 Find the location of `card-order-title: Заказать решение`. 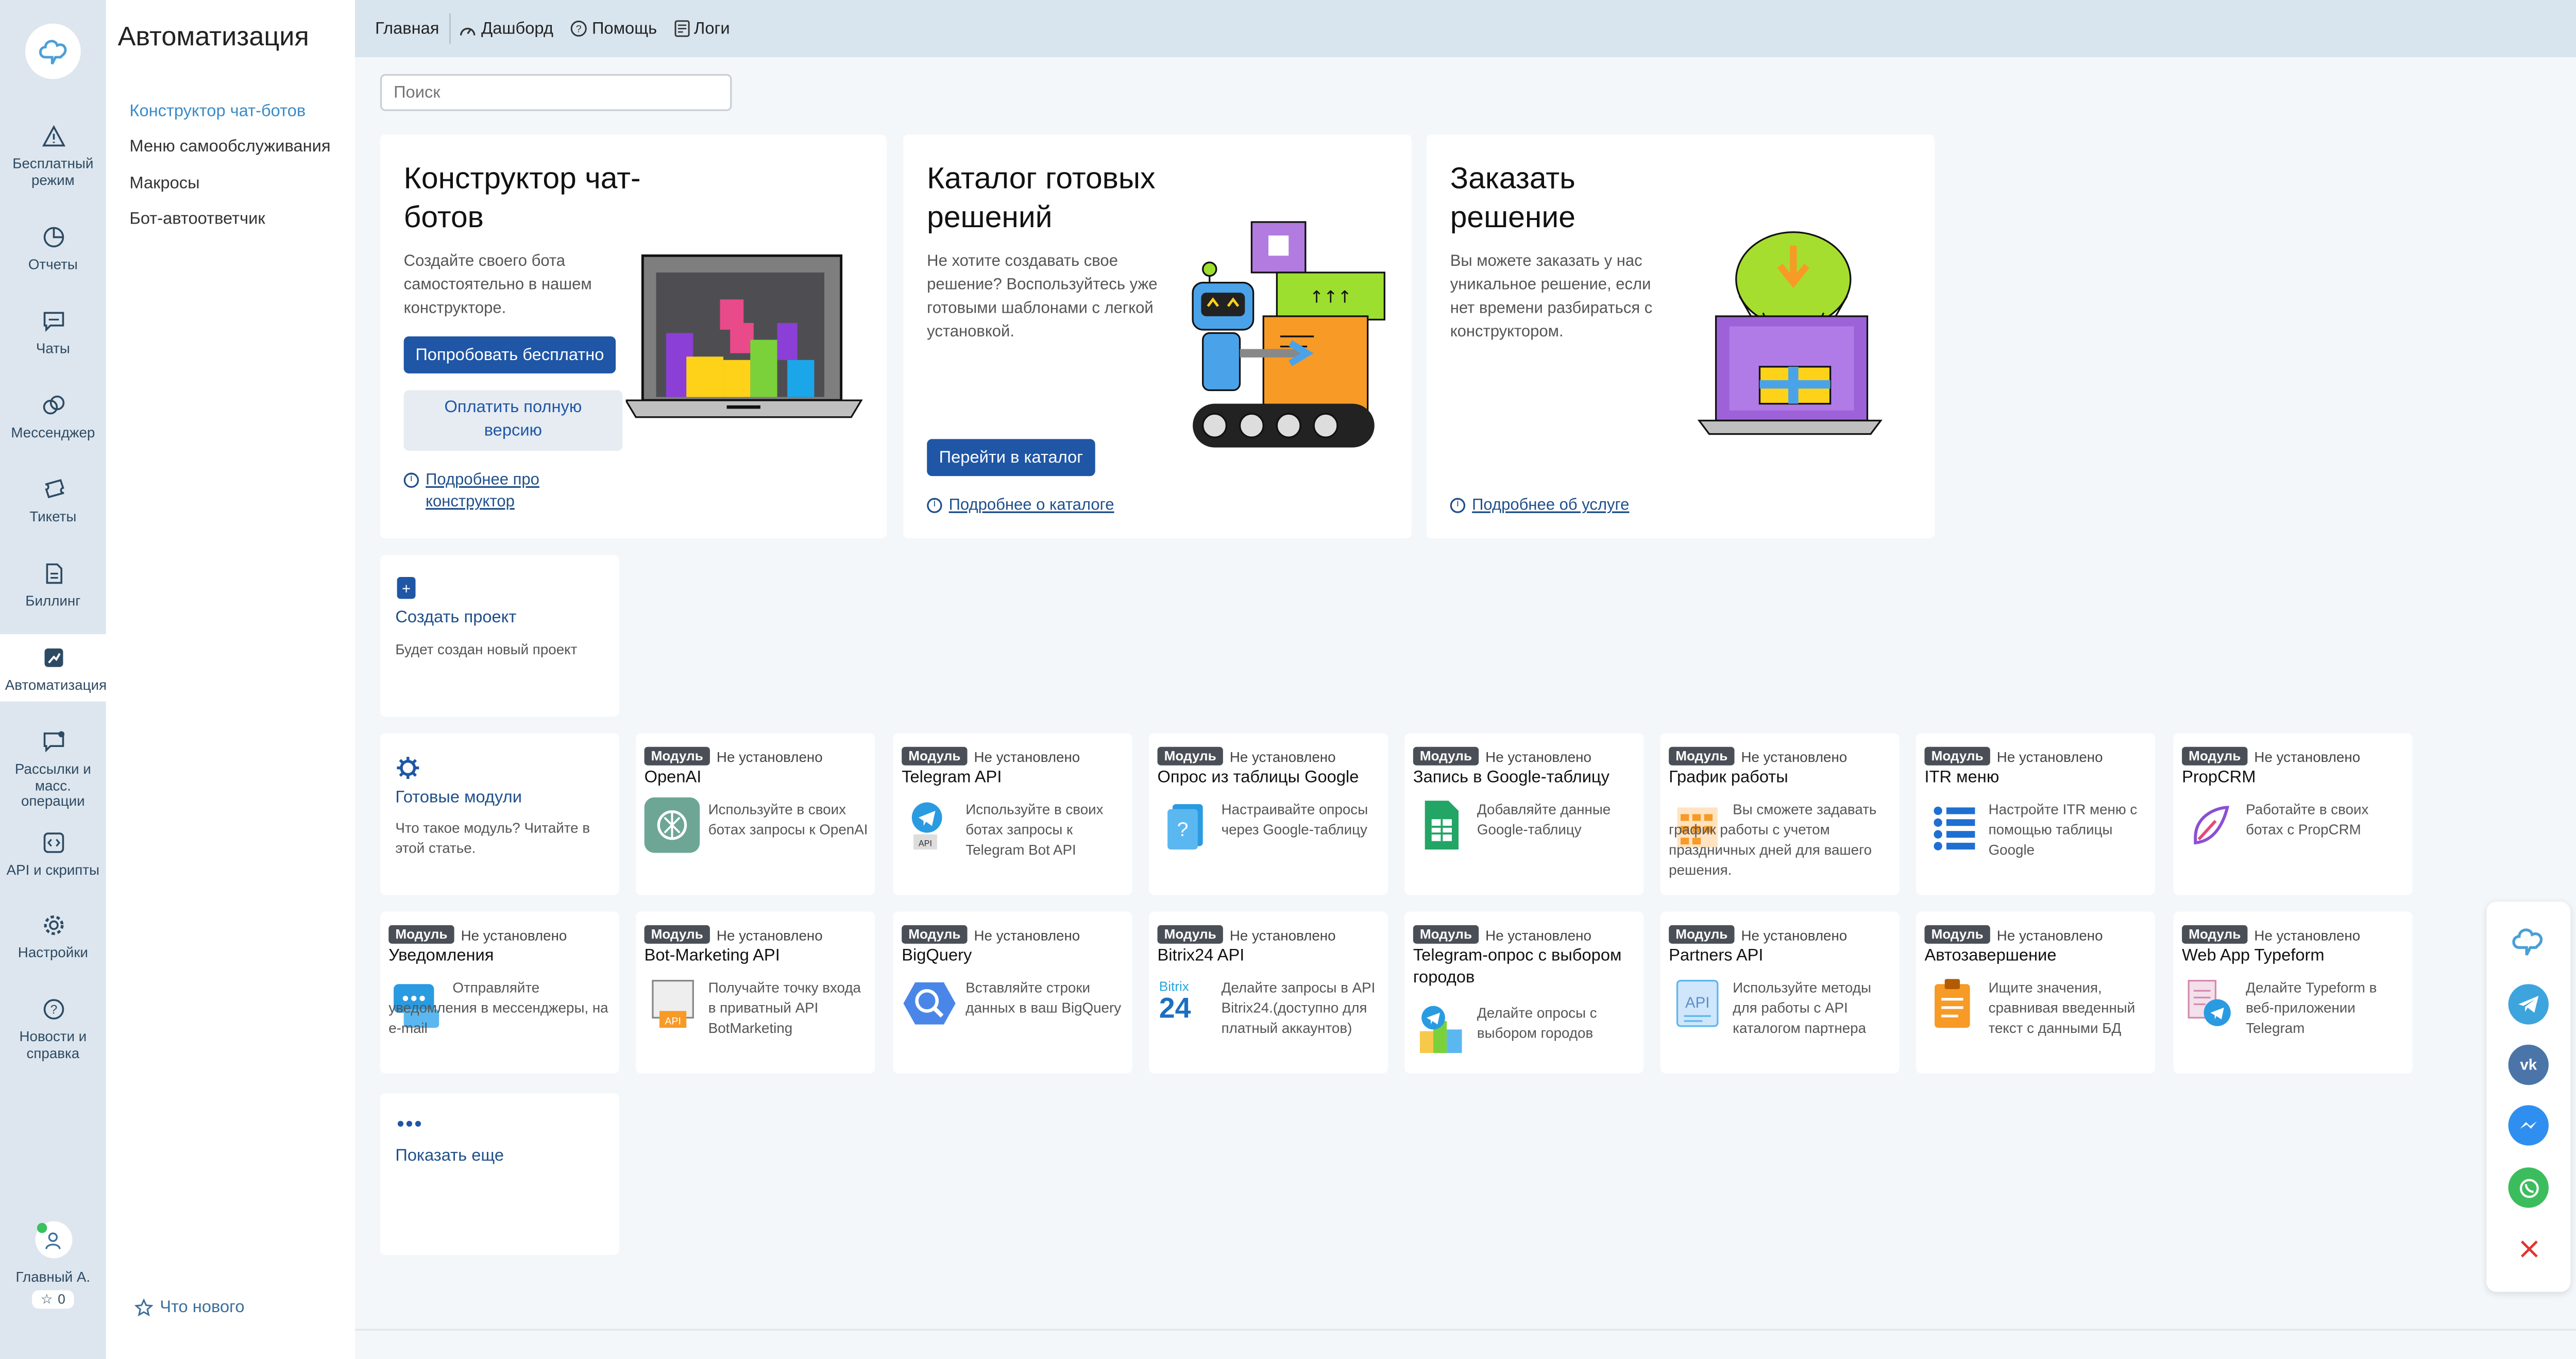

card-order-title: Заказать решение is located at coordinates (1512, 197).